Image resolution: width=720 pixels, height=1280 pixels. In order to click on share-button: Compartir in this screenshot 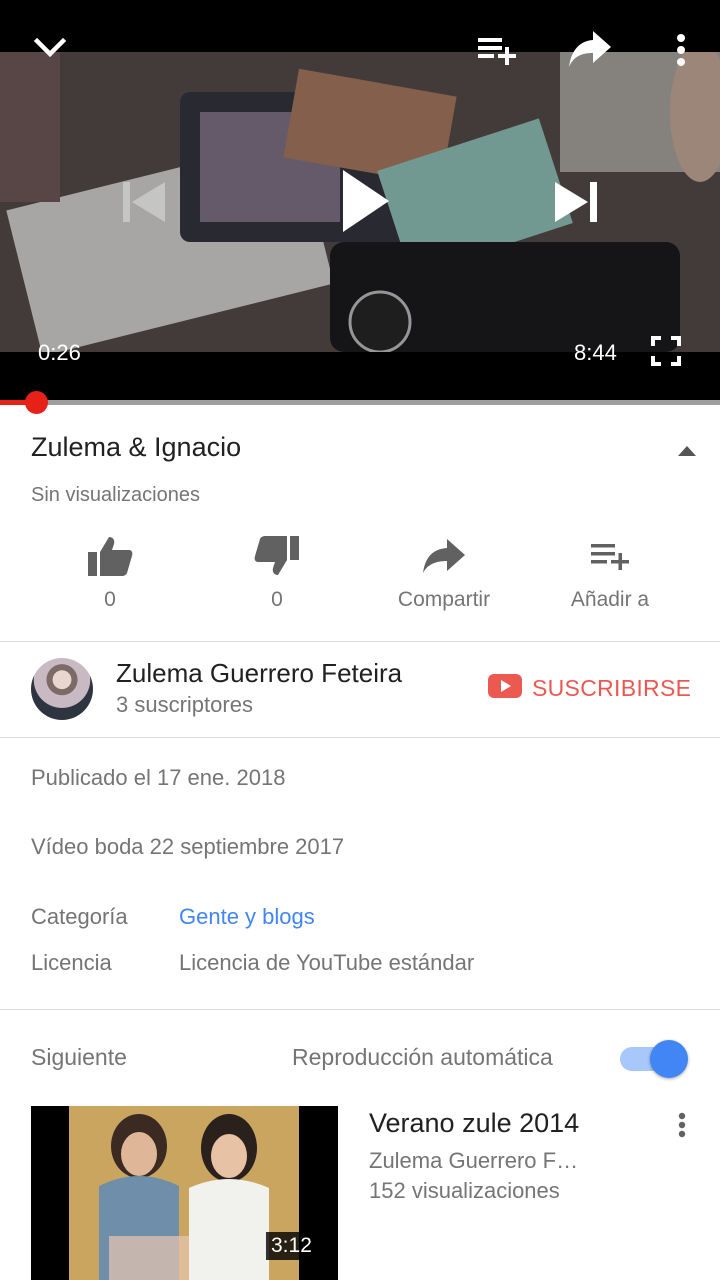, I will do `click(444, 572)`.